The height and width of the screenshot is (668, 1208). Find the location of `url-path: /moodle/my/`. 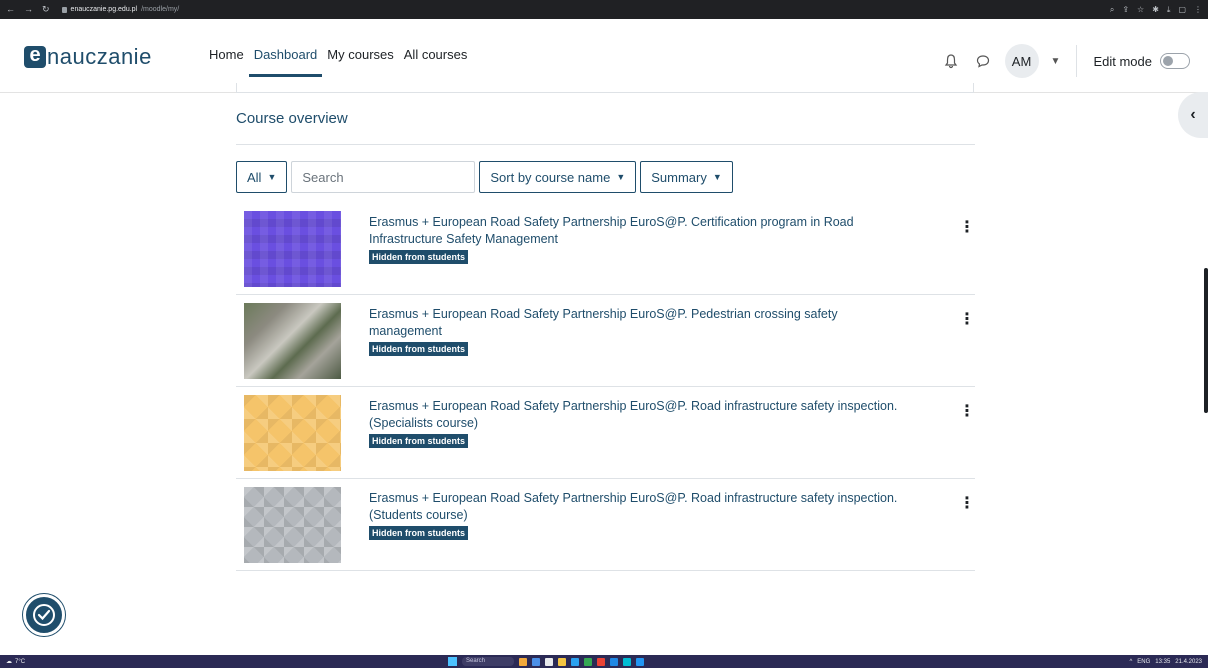

url-path: /moodle/my/ is located at coordinates (160, 9).